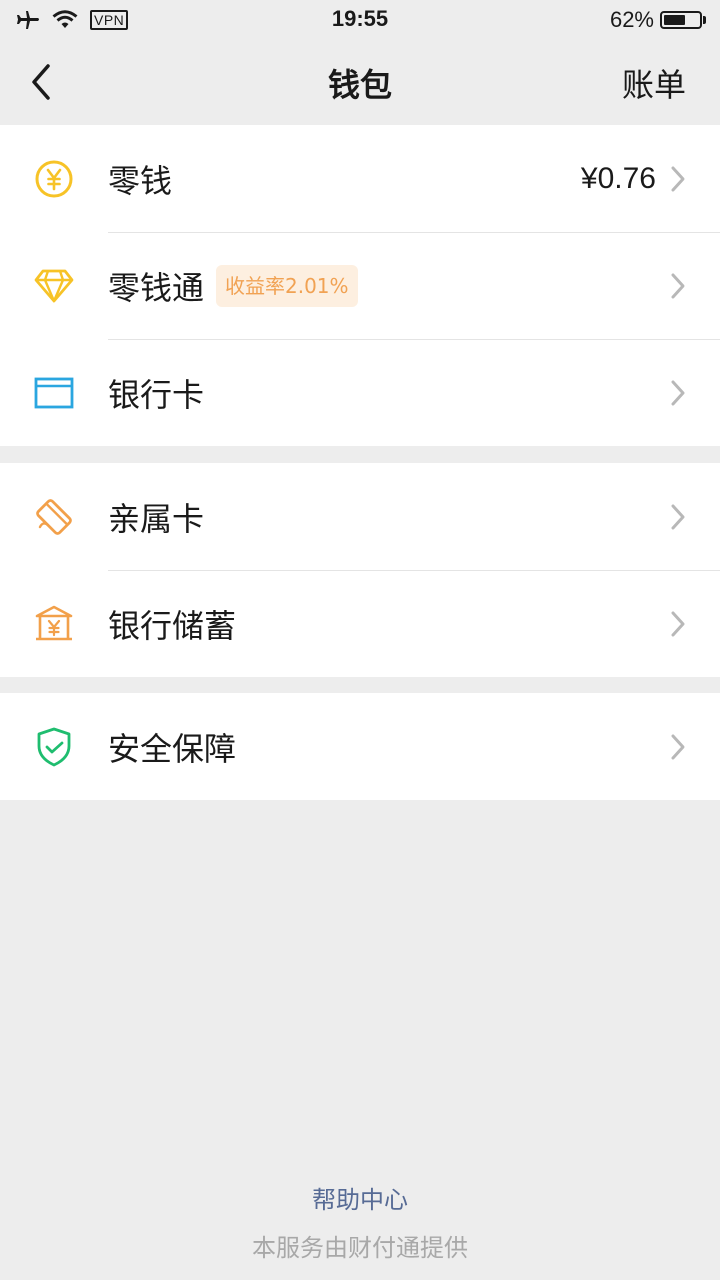 This screenshot has height=1280, width=720. What do you see at coordinates (140, 180) in the screenshot?
I see `list-item-label: 零钱` at bounding box center [140, 180].